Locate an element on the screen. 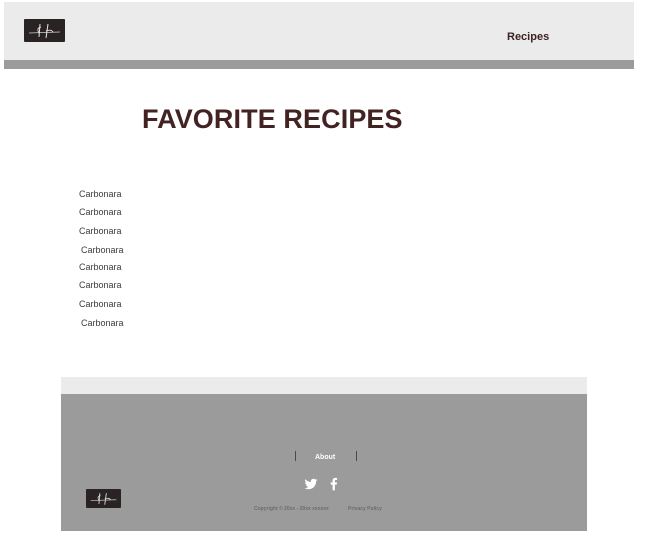  twitter-icon is located at coordinates (311, 484).